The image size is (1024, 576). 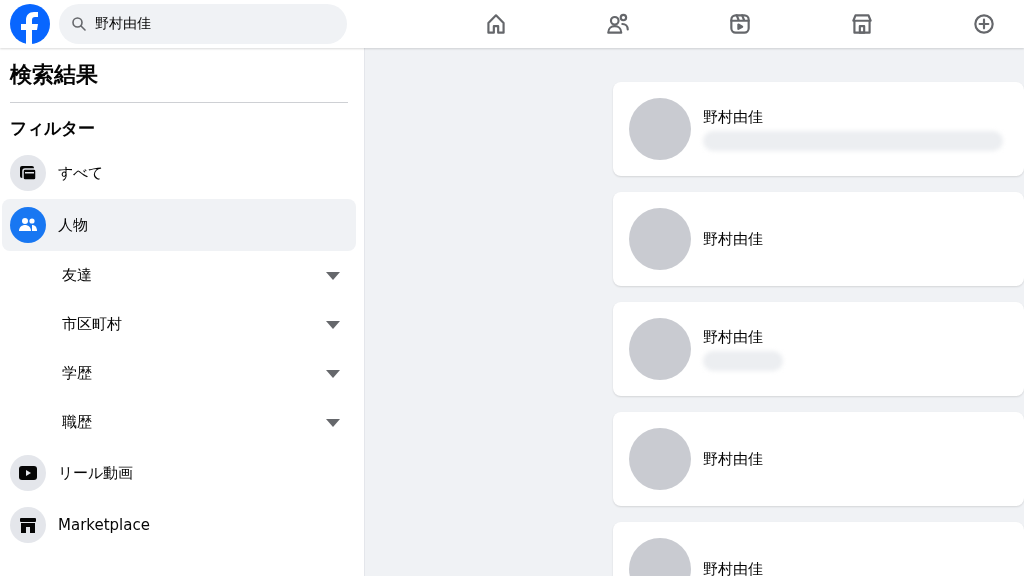 I want to click on filter-item: 人物, so click(x=179, y=225).